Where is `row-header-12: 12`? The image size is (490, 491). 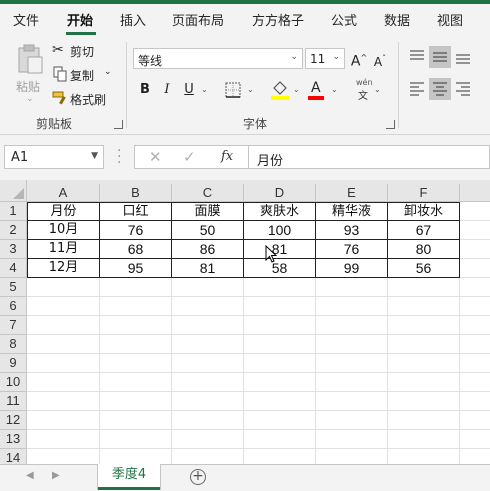
row-header-12: 12 is located at coordinates (13, 420).